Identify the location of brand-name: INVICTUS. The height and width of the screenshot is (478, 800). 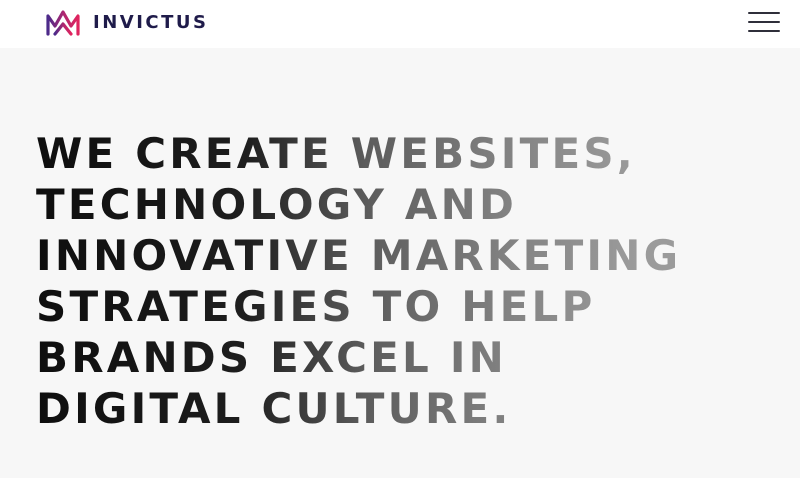
(151, 22).